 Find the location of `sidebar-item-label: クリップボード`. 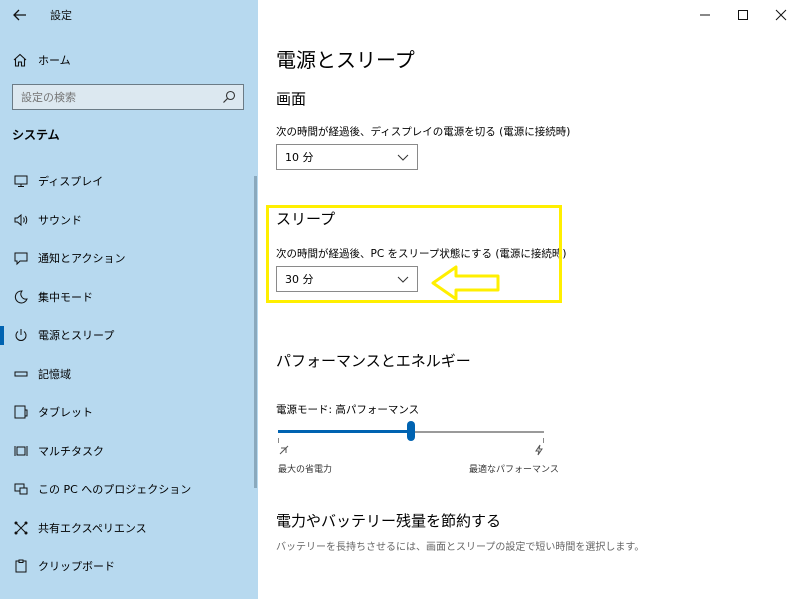

sidebar-item-label: クリップボード is located at coordinates (76, 567).